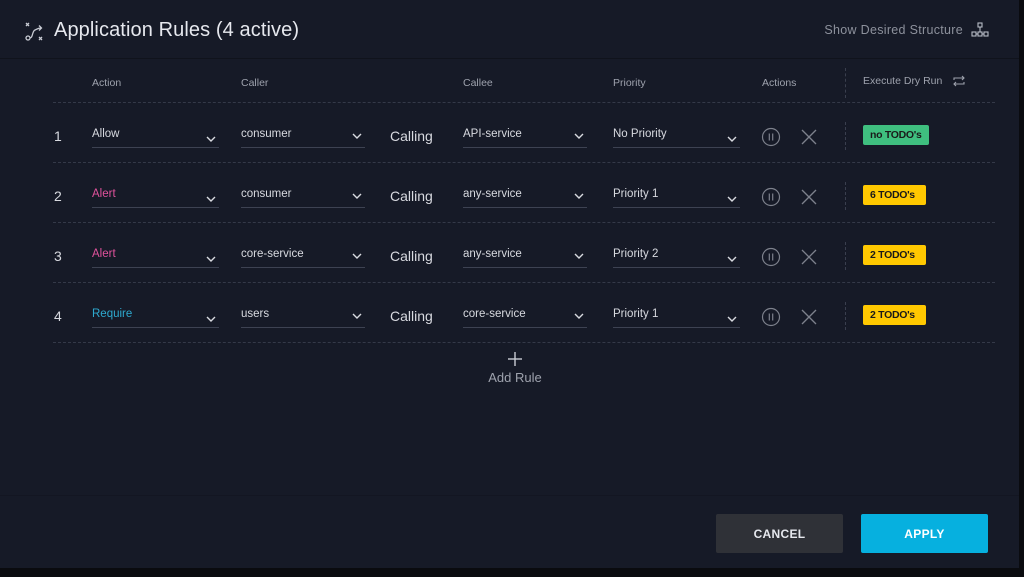 The image size is (1024, 577). What do you see at coordinates (155, 136) in the screenshot?
I see `action-select: Allow` at bounding box center [155, 136].